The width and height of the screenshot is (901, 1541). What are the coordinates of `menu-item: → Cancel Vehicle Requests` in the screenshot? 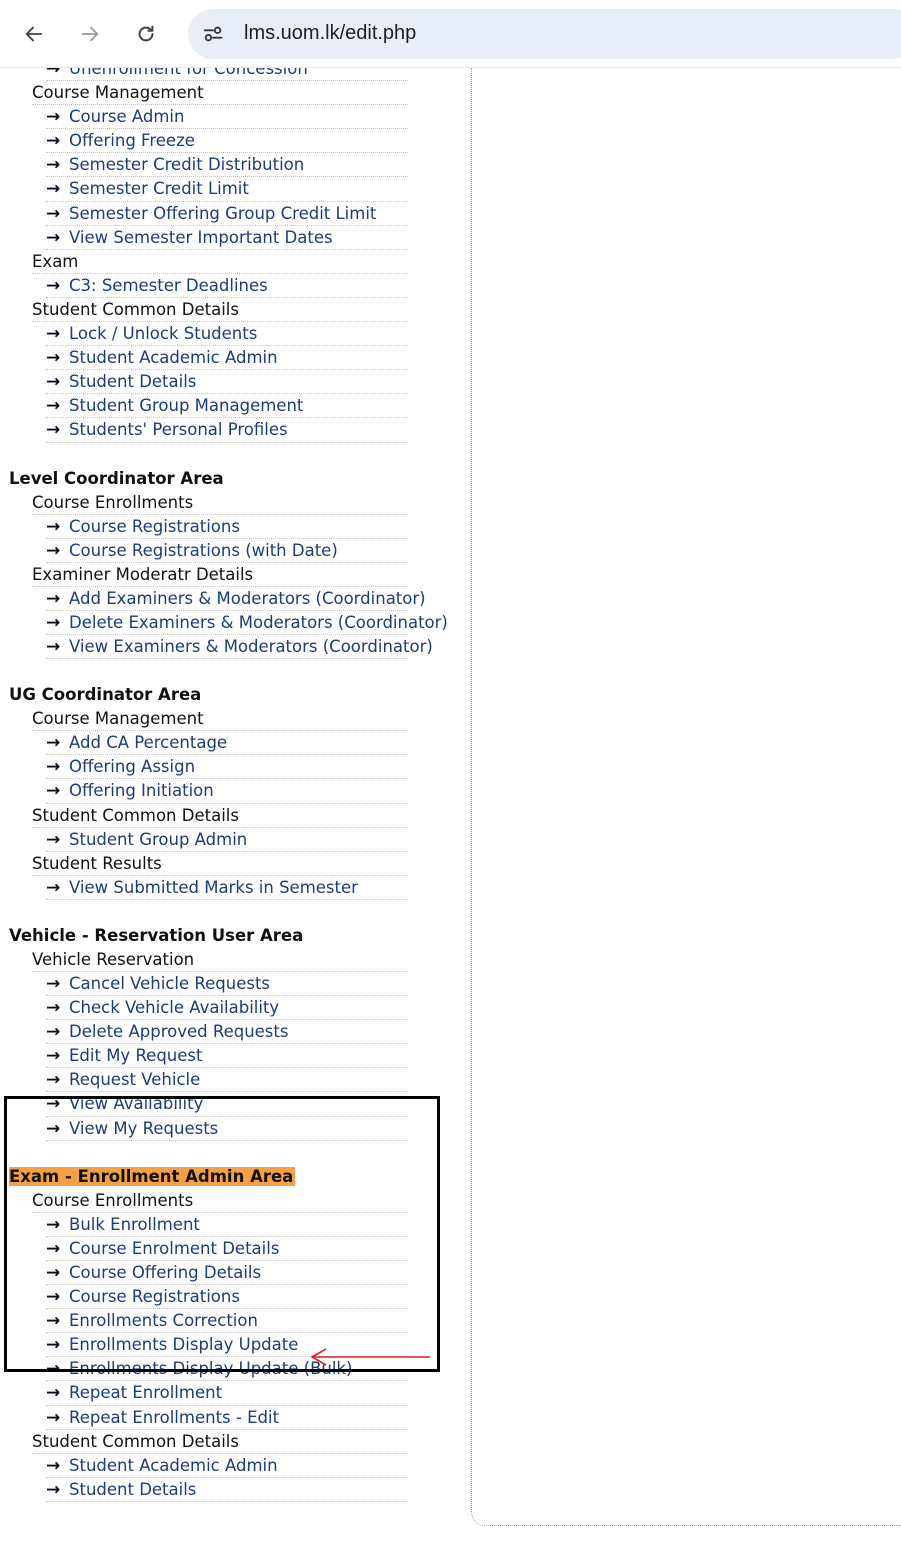 It's located at (235, 984).